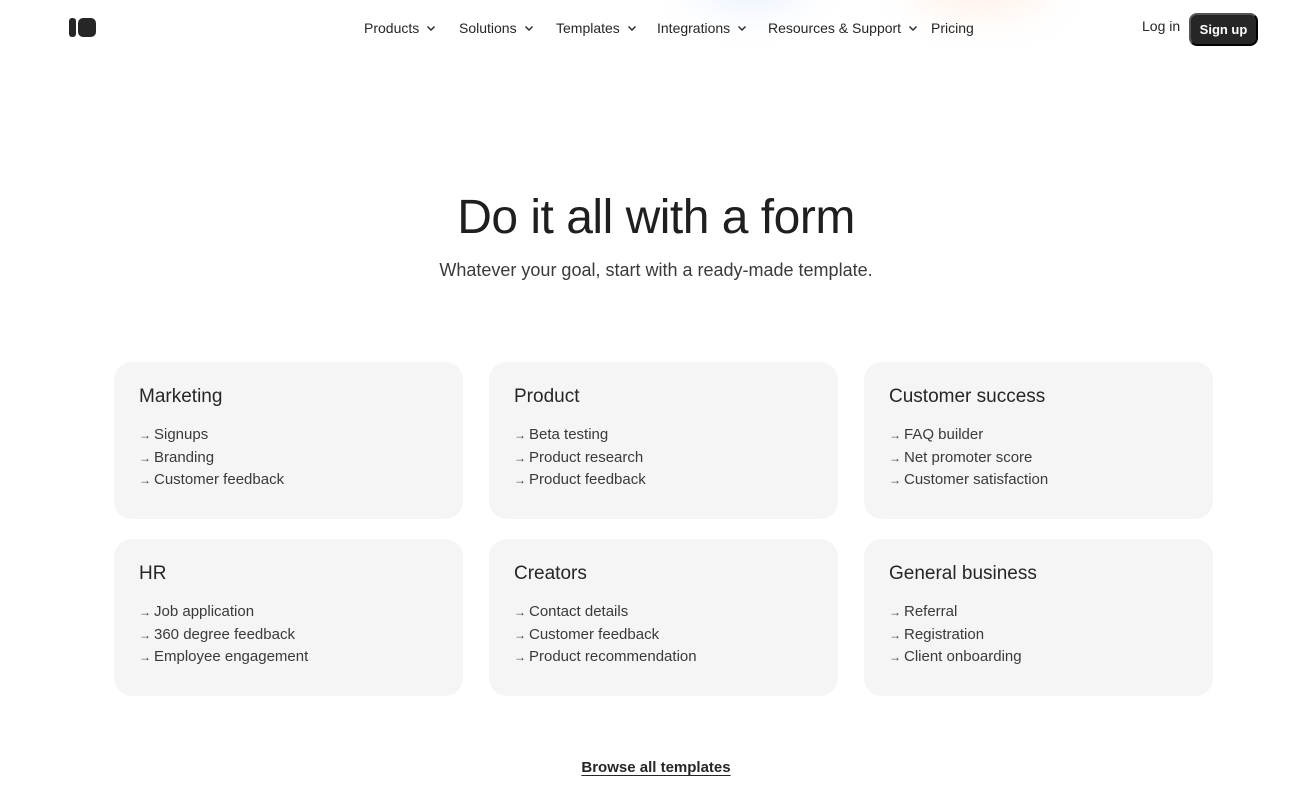  Describe the element at coordinates (587, 479) in the screenshot. I see `template-link-label: Product feedback` at that location.